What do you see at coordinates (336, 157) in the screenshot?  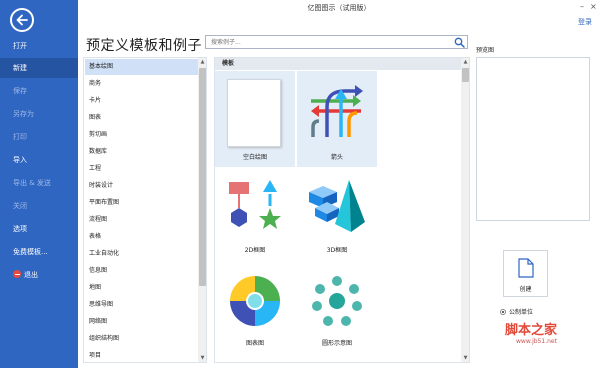 I see `template-label: 箭头` at bounding box center [336, 157].